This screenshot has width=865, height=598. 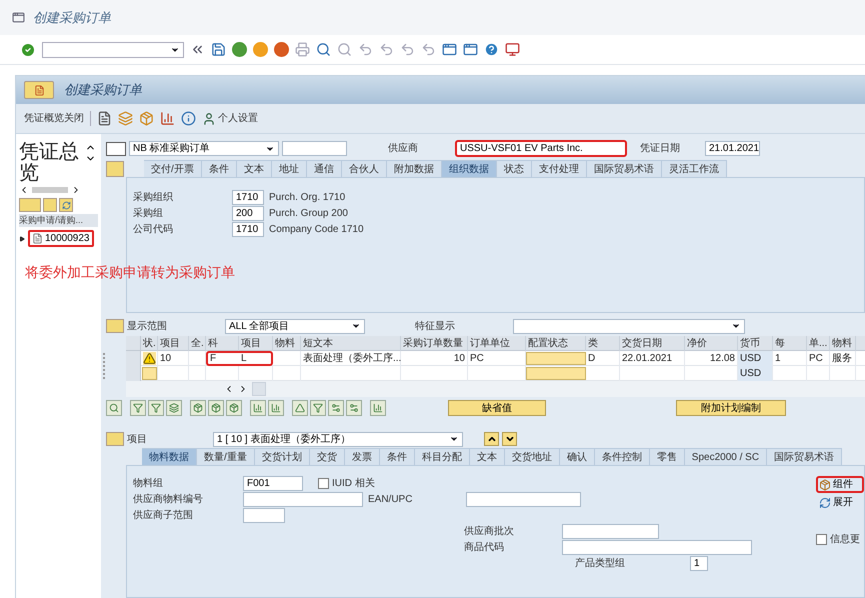 I want to click on tab: 物料数据, so click(x=169, y=456).